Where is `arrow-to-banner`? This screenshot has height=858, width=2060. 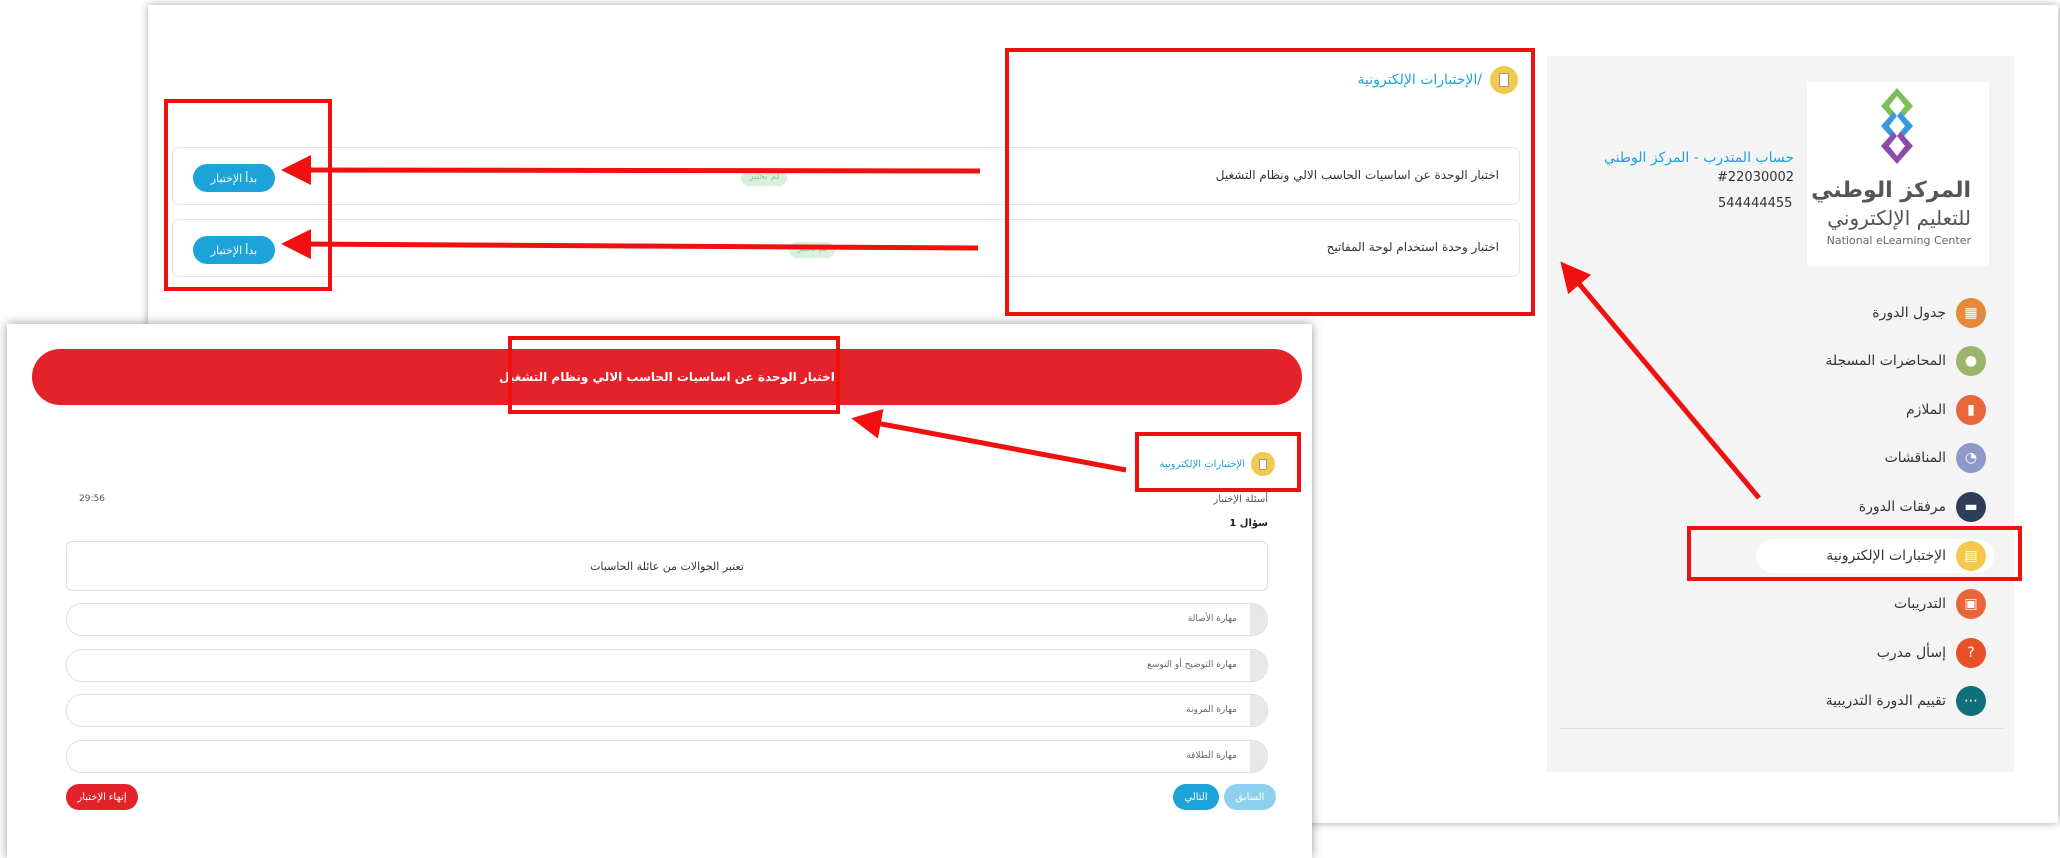
arrow-to-banner is located at coordinates (989, 441).